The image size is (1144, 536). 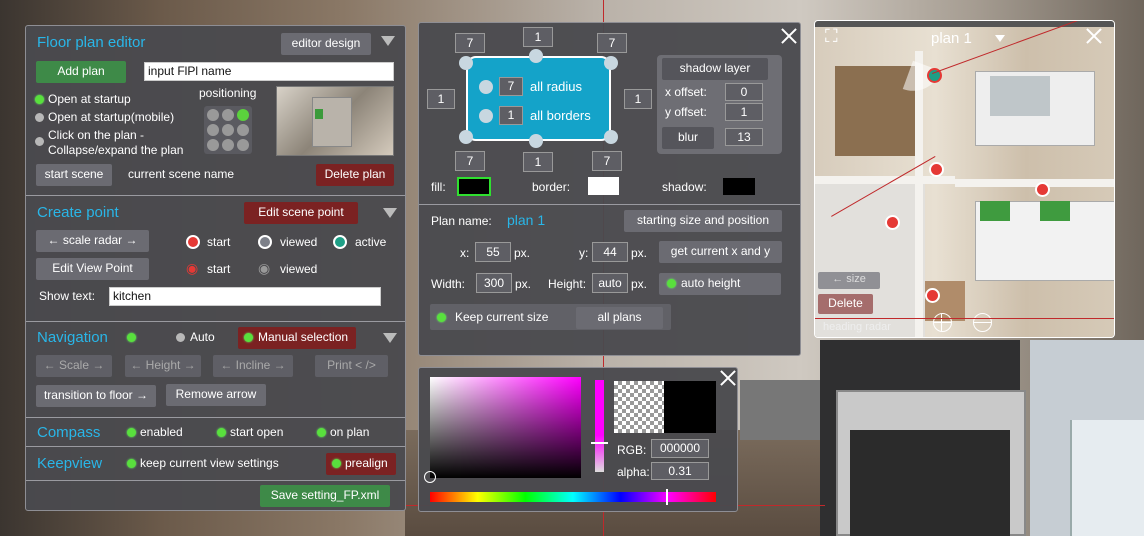 I want to click on start-scene-button: start scene, so click(x=74, y=175).